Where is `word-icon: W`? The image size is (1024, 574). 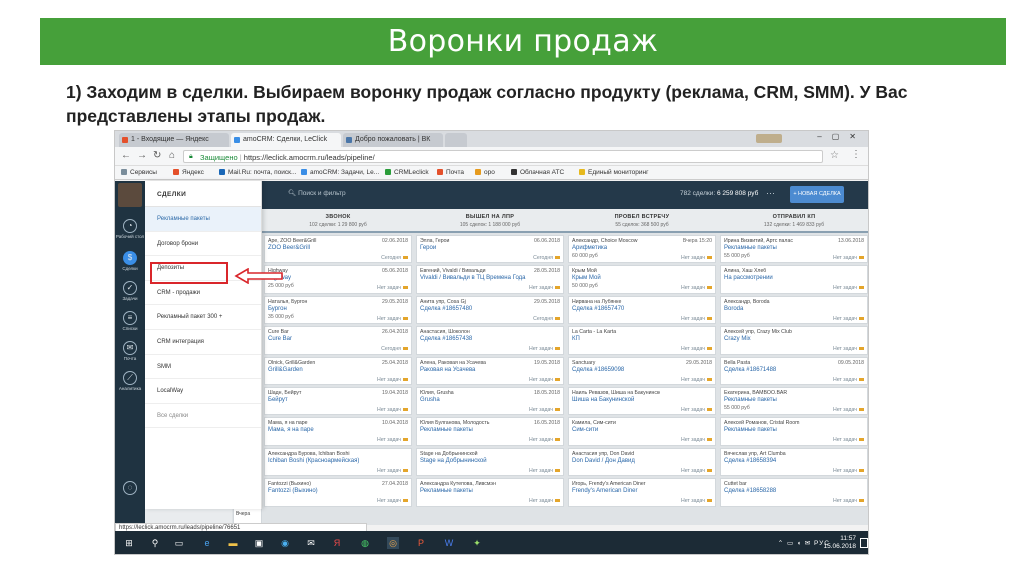
word-icon: W is located at coordinates (449, 543).